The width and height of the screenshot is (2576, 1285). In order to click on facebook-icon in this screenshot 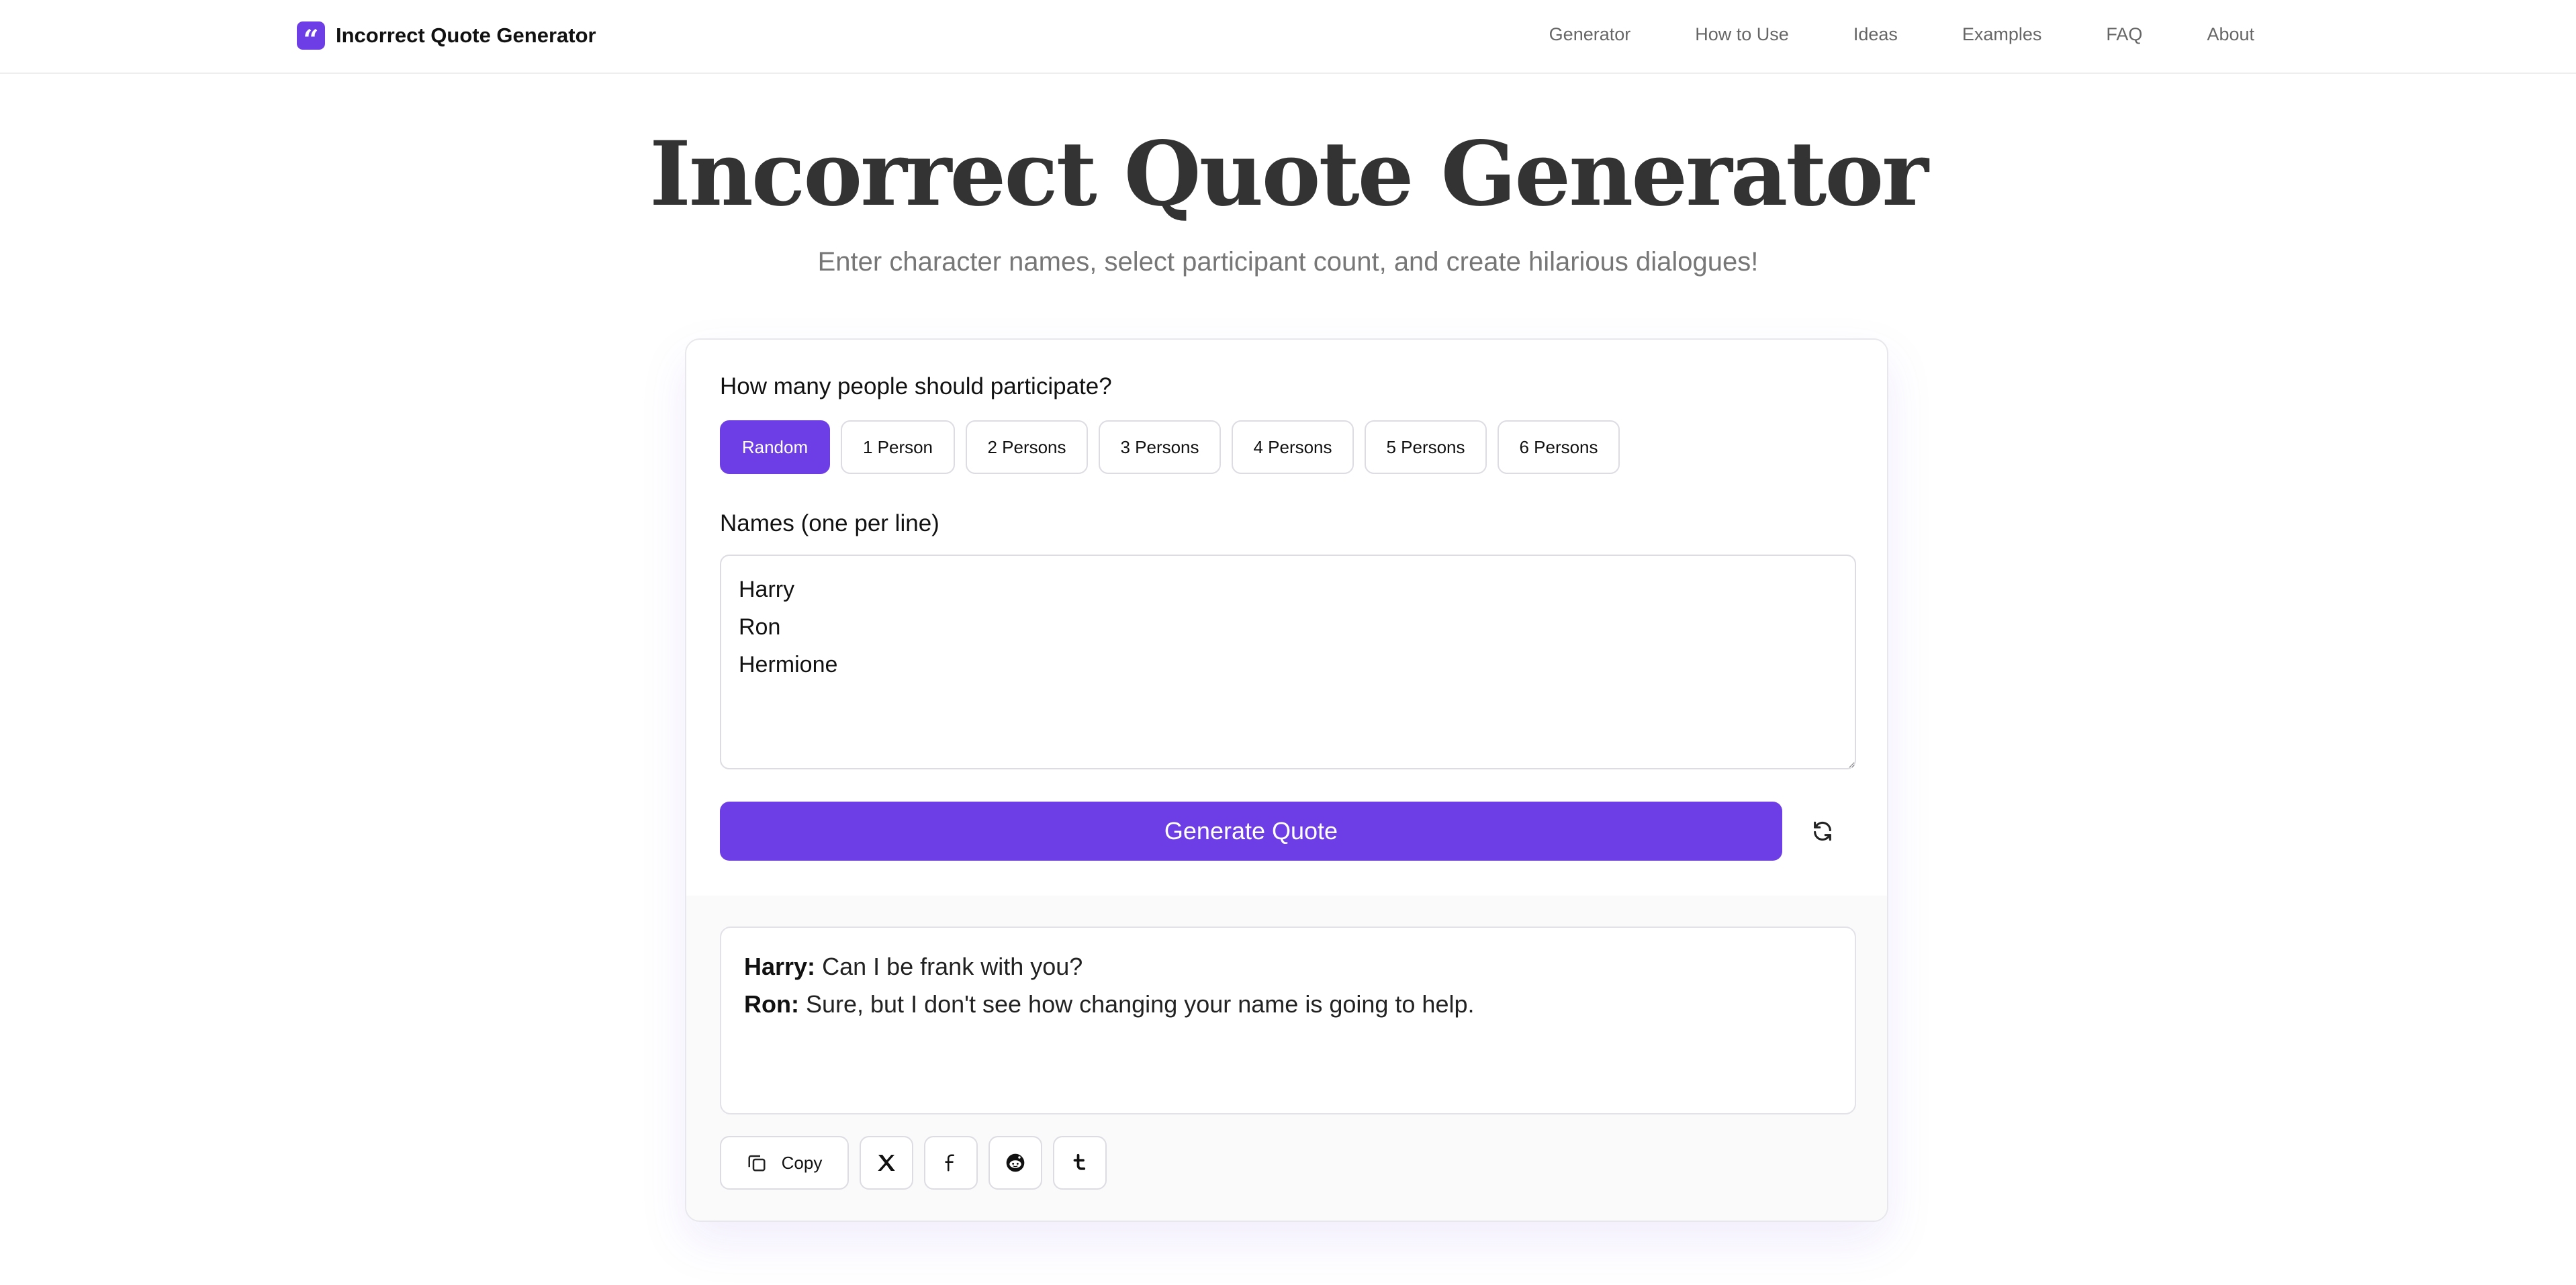, I will do `click(951, 1163)`.